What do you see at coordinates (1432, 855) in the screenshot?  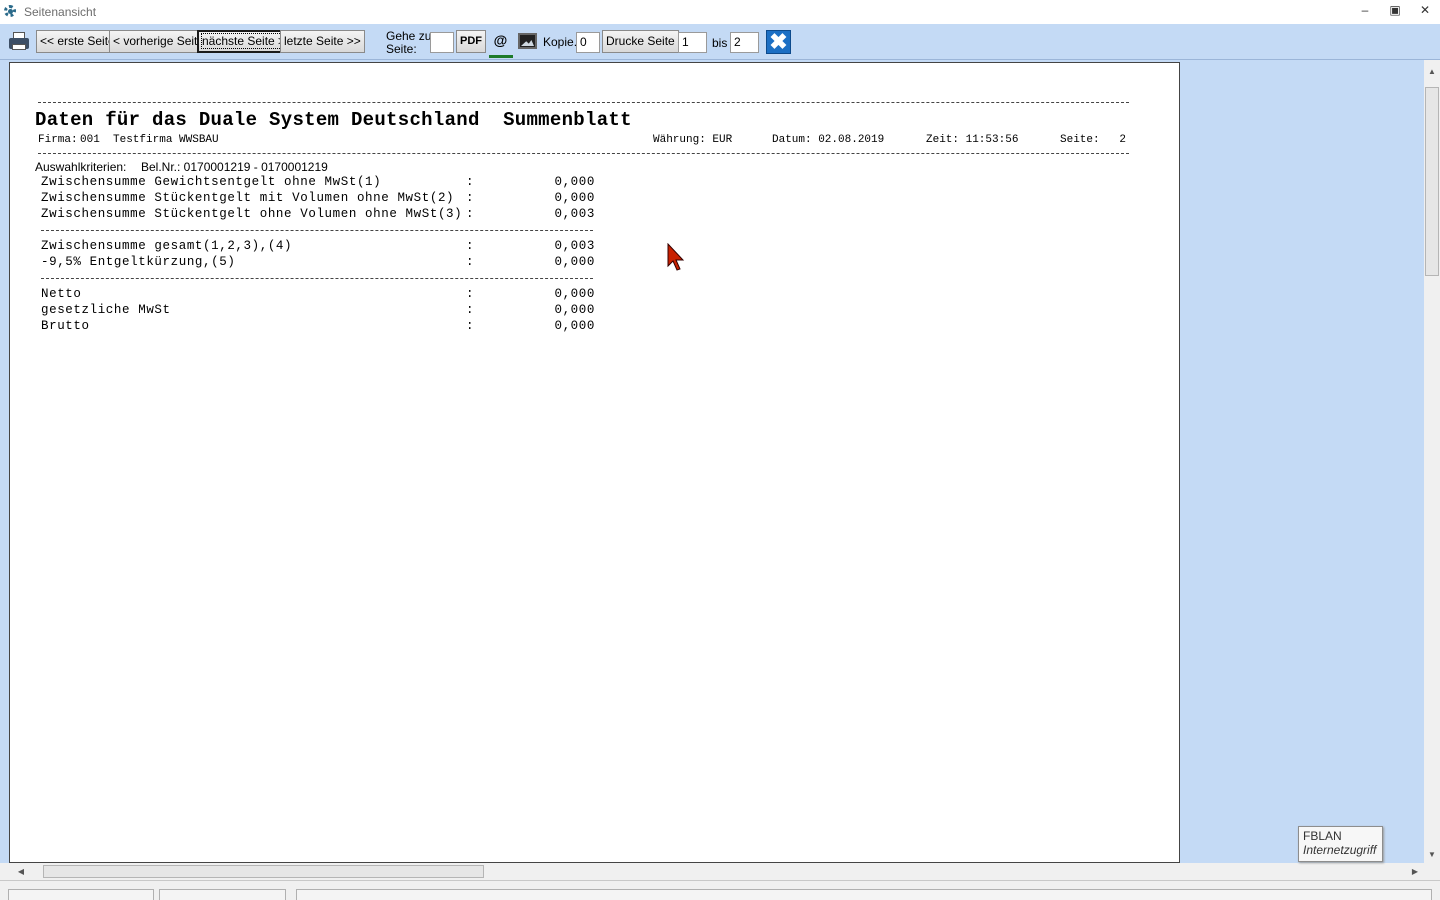 I see `scroll-down-icon: ▼` at bounding box center [1432, 855].